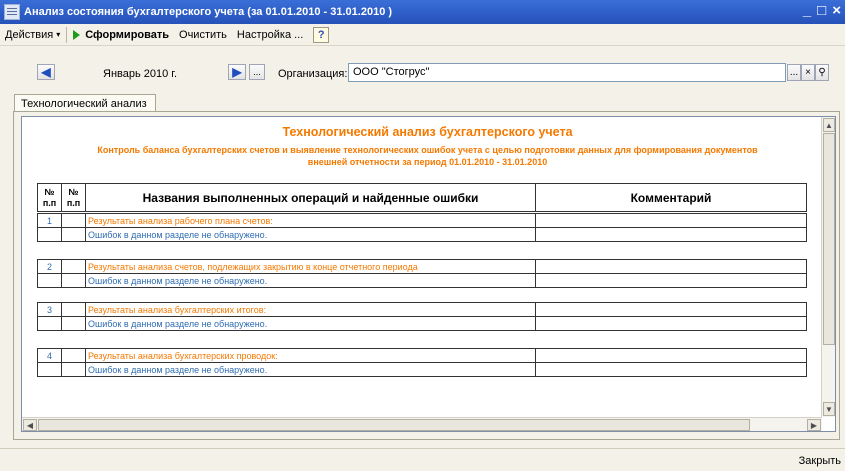 The width and height of the screenshot is (845, 471). Describe the element at coordinates (394, 425) in the screenshot. I see `horizontal-scroll-thumb` at that location.